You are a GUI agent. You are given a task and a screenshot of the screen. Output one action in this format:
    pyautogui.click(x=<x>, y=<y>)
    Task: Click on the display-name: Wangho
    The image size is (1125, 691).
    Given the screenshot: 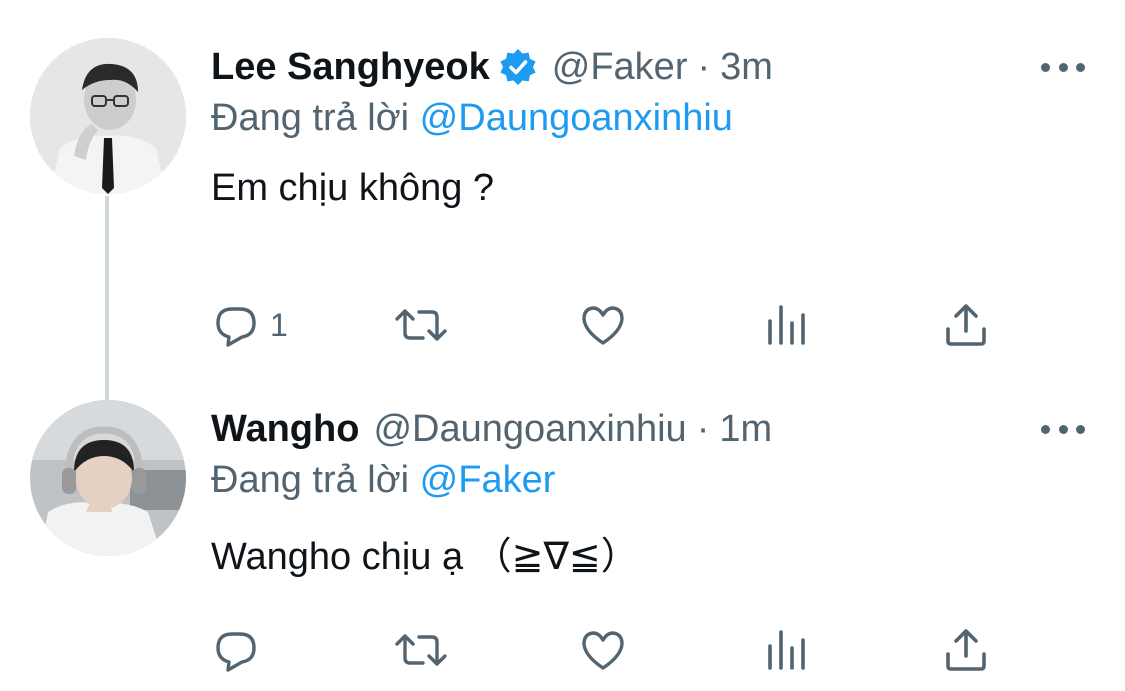 What is the action you would take?
    pyautogui.click(x=285, y=429)
    